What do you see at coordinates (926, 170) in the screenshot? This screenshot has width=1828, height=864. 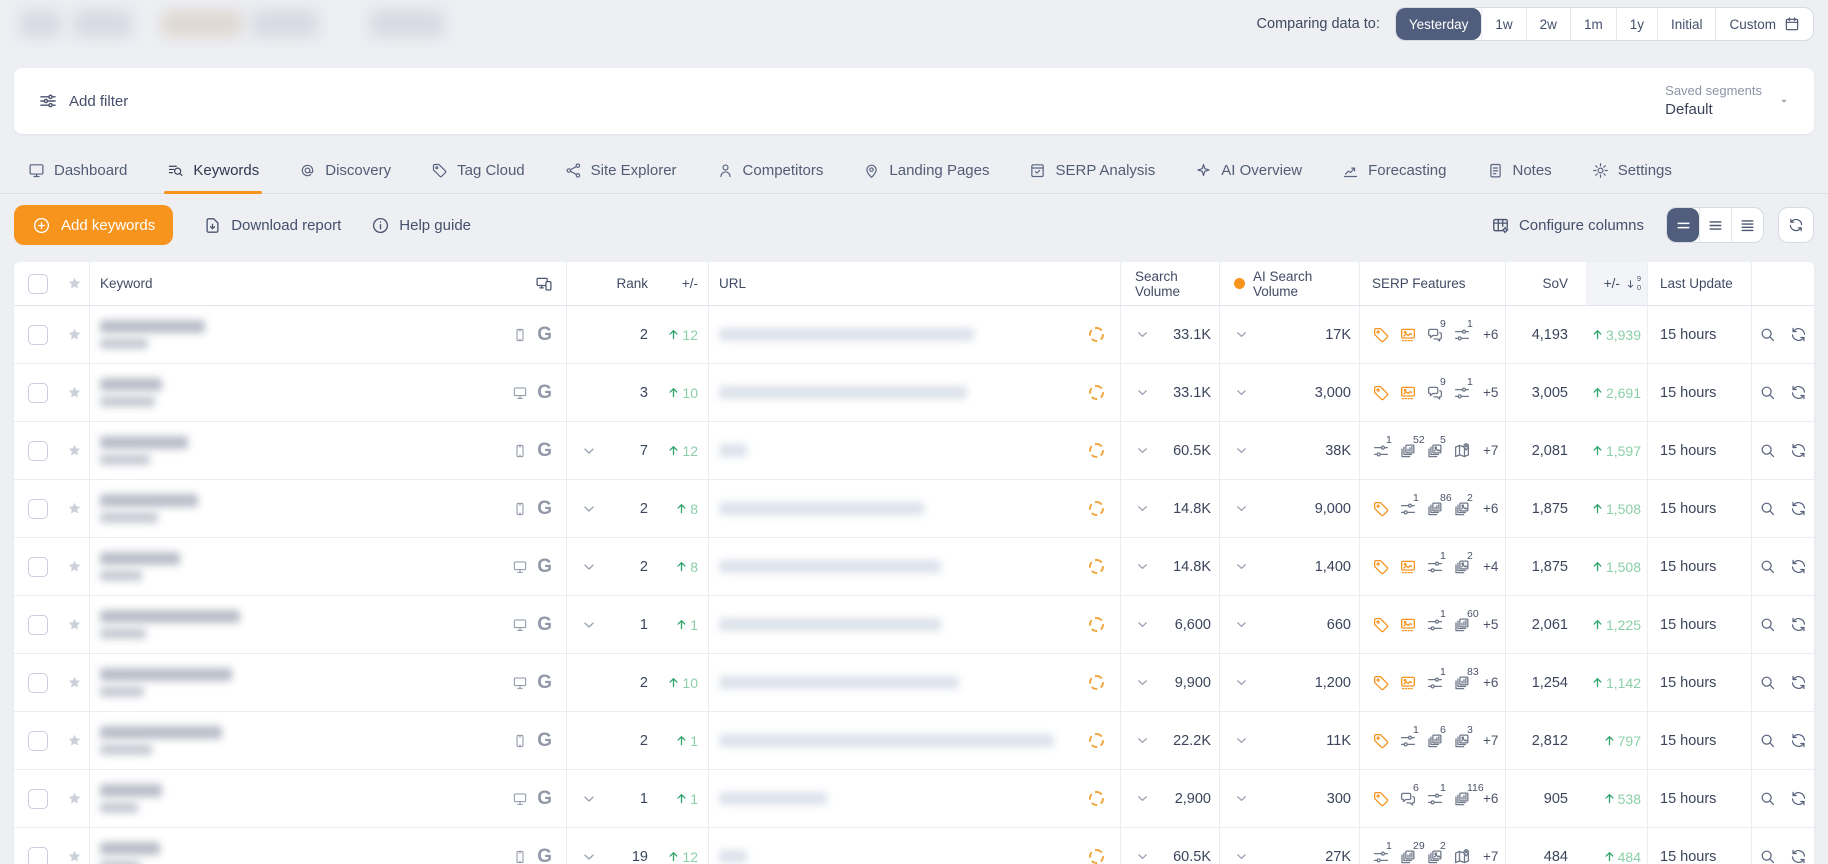 I see `tab-landing-pages: Landing Pages` at bounding box center [926, 170].